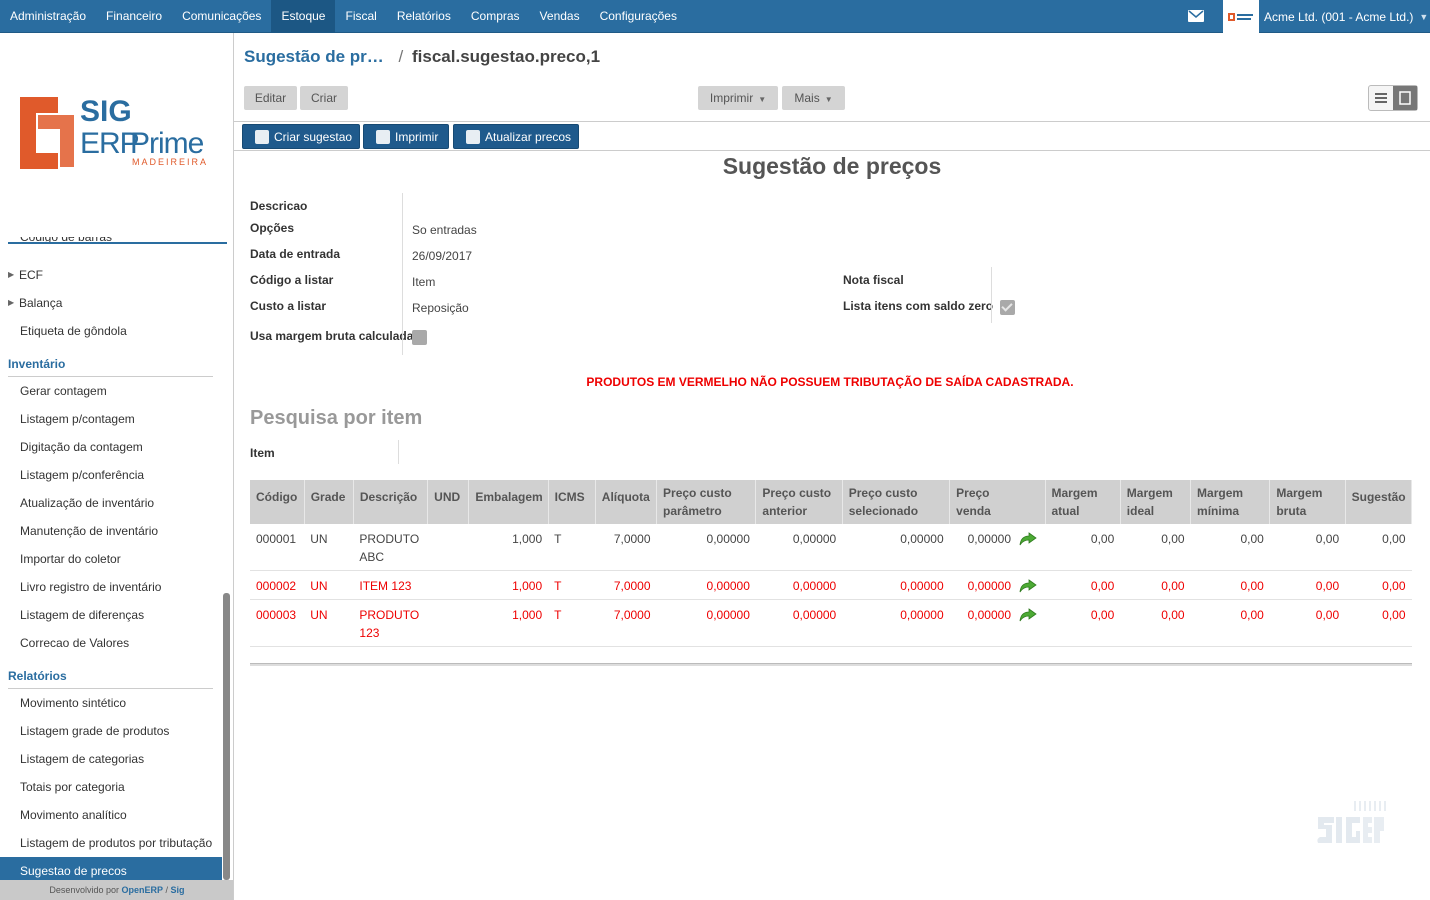 This screenshot has width=1430, height=900. Describe the element at coordinates (402, 274) in the screenshot. I see `form-divider` at that location.